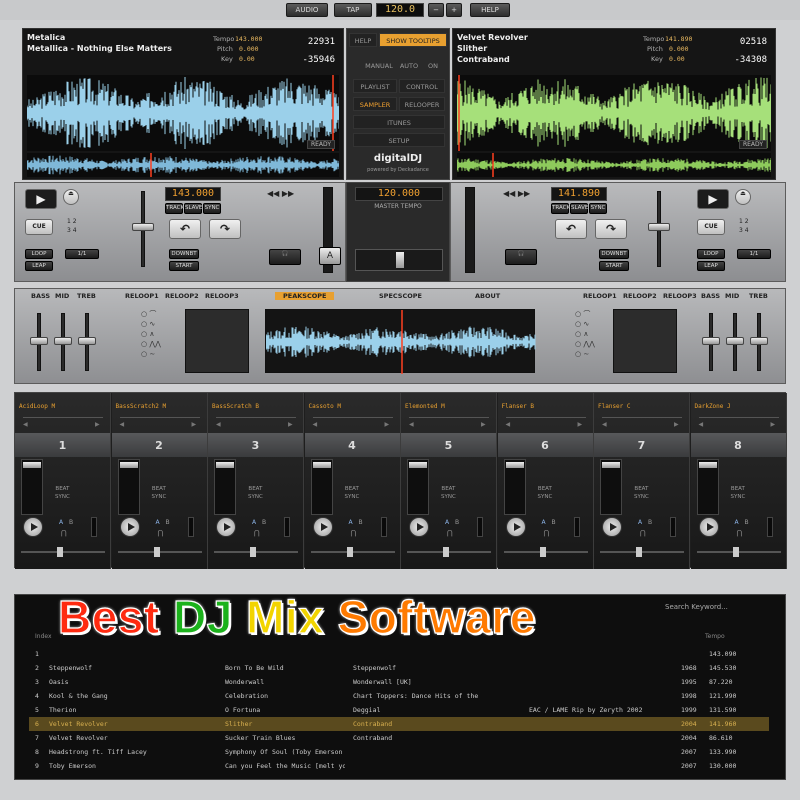 The width and height of the screenshot is (800, 800). I want to click on deck-a-bass-knob, so click(39, 341).